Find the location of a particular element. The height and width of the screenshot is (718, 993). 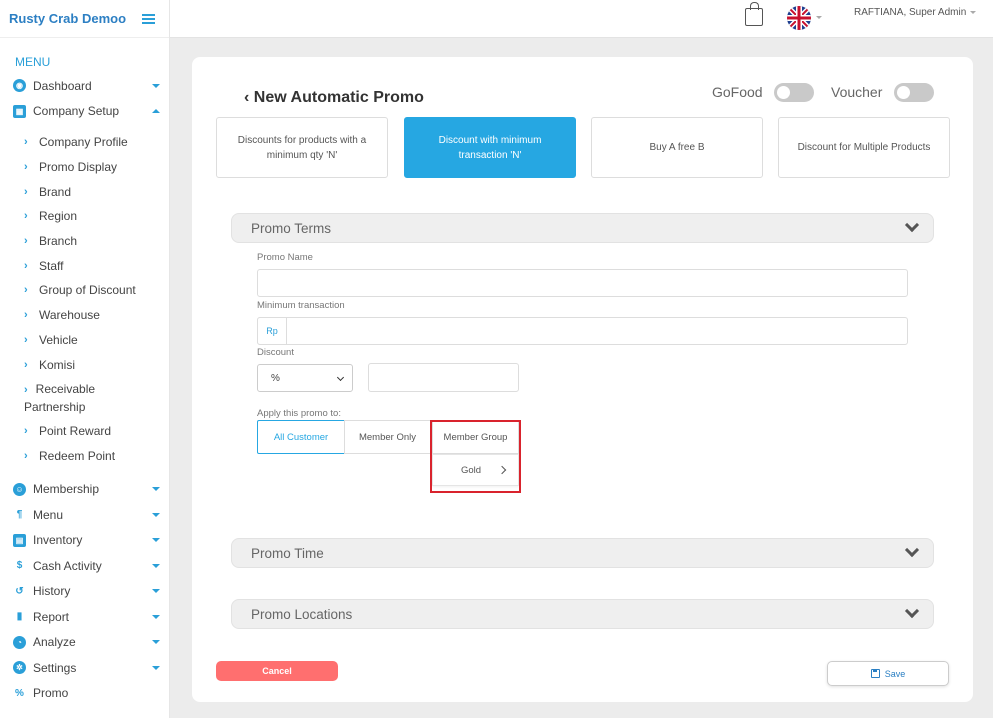

uk-flag-icon is located at coordinates (799, 18).